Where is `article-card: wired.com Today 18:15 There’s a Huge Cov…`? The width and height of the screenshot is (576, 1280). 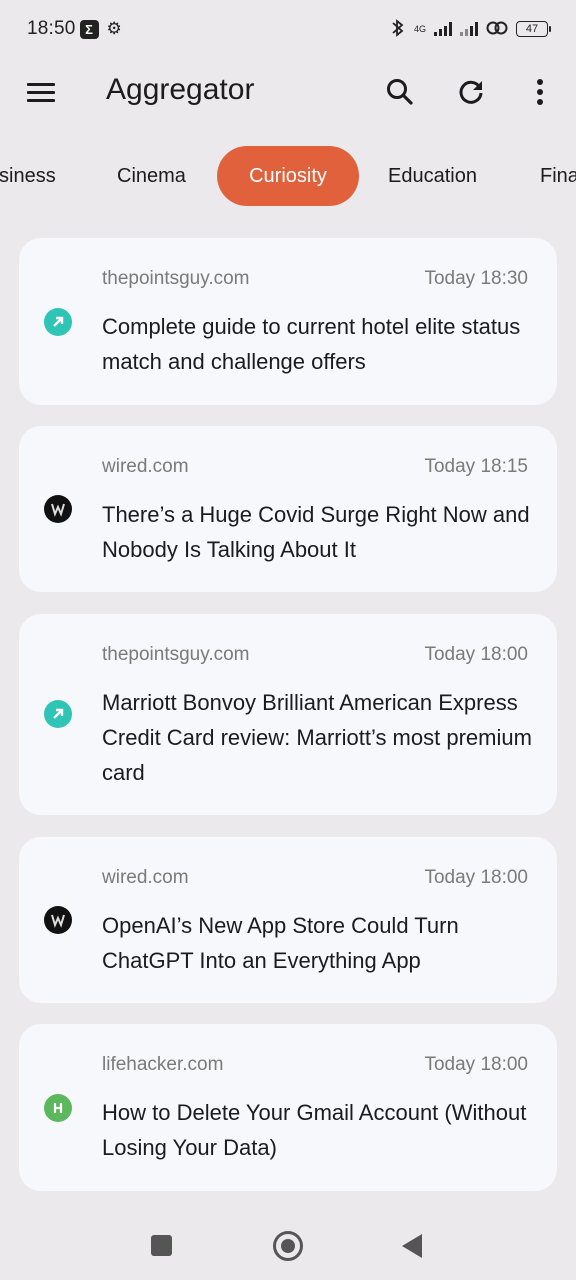 article-card: wired.com Today 18:15 There’s a Huge Cov… is located at coordinates (288, 509).